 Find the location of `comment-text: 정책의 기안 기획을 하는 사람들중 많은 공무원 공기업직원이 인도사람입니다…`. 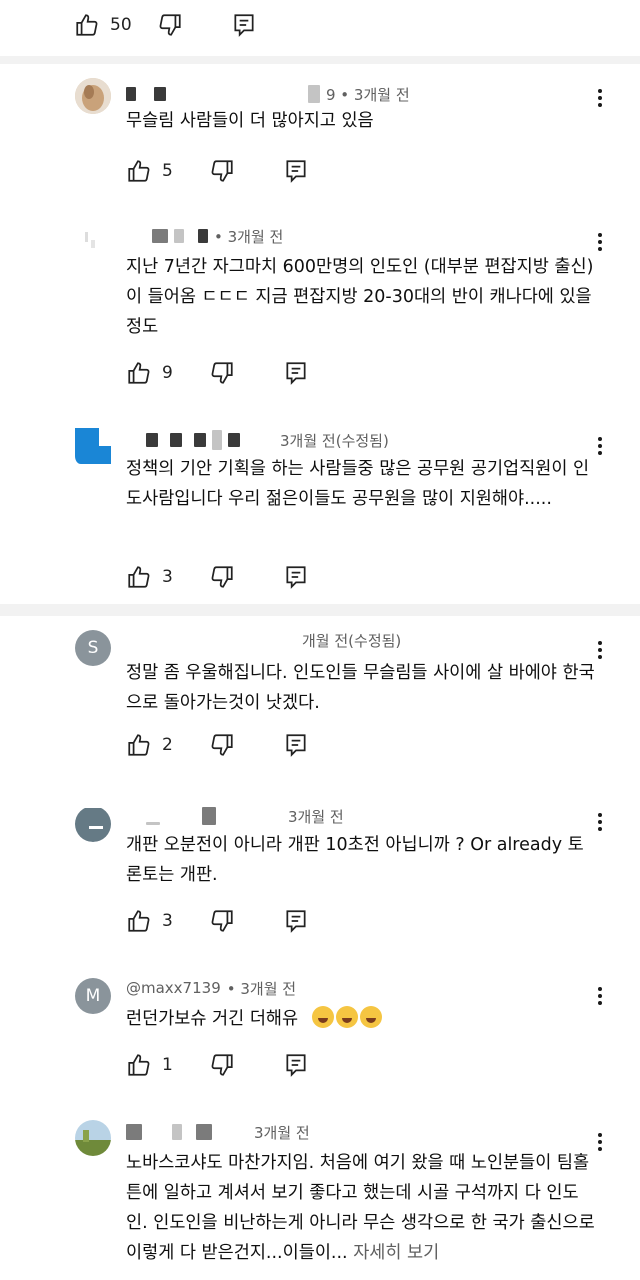

comment-text: 정책의 기안 기획을 하는 사람들중 많은 공무원 공기업직원이 인도사람입니다… is located at coordinates (358, 484).